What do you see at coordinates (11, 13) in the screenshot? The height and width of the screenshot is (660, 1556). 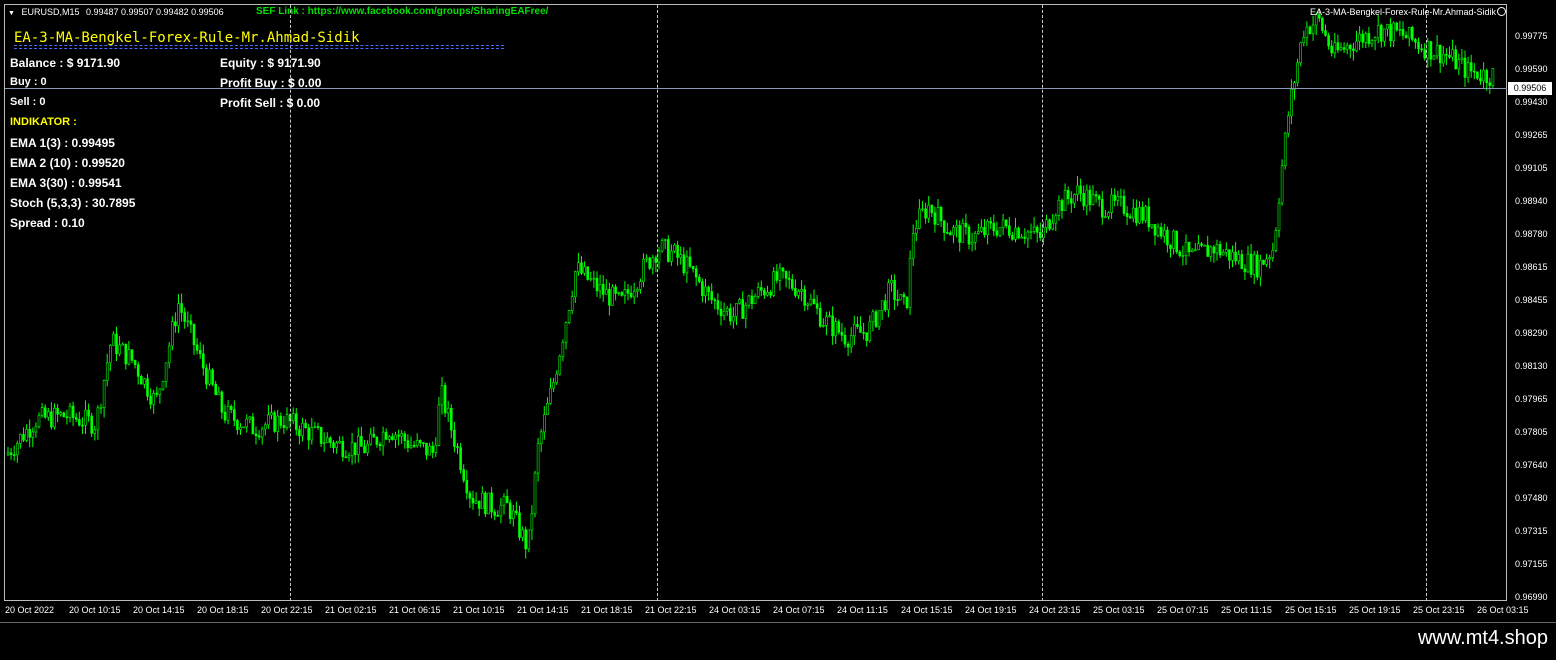 I see `triangle-down-icon: ▼` at bounding box center [11, 13].